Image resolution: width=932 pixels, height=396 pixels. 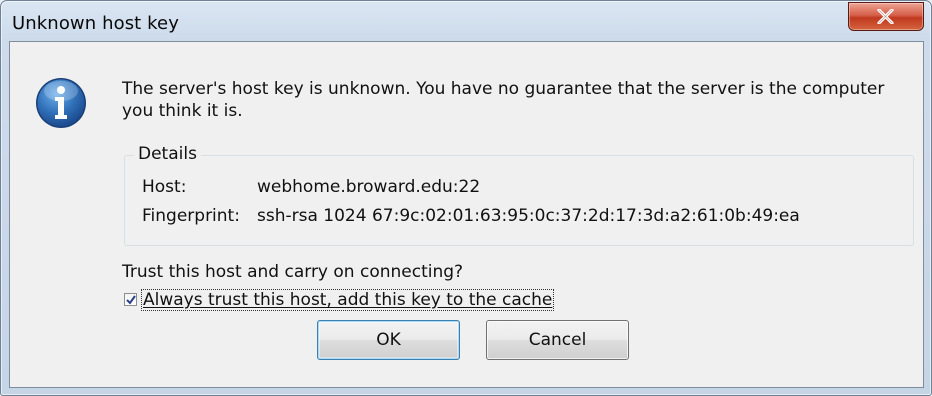 I want to click on checkmark-icon, so click(x=131, y=300).